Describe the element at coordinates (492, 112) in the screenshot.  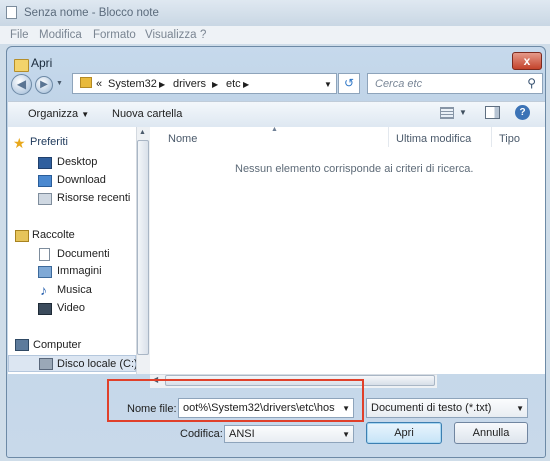
I see `preview-pane-icon` at that location.